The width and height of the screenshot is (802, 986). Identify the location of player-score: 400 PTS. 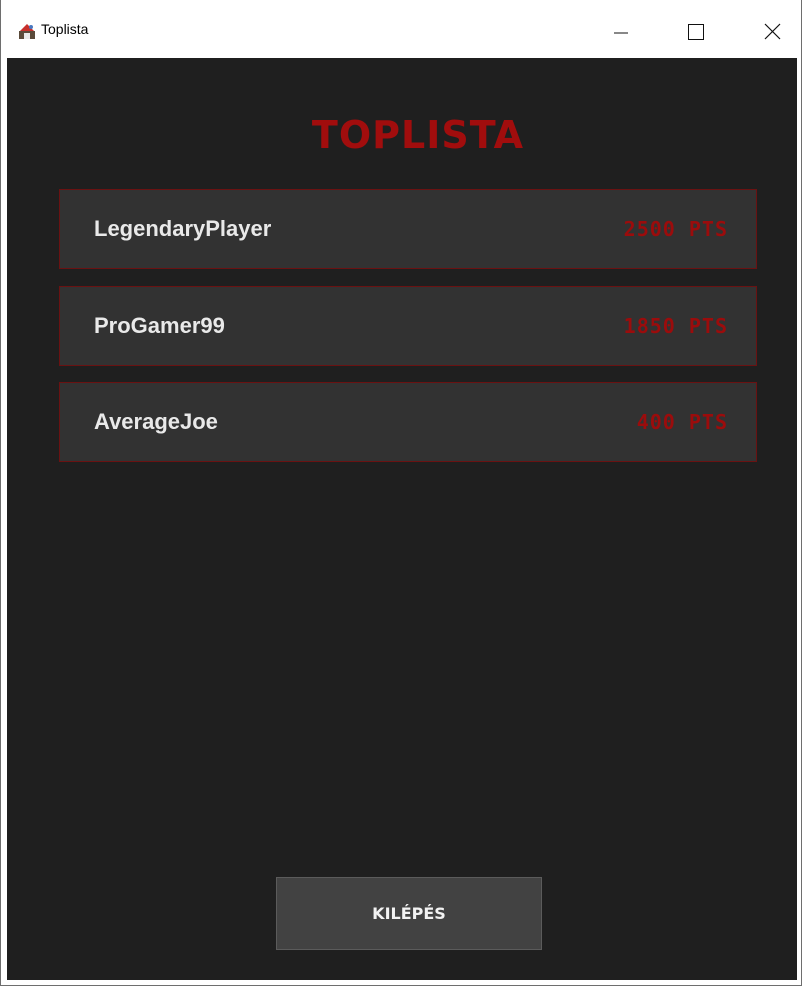
(682, 422).